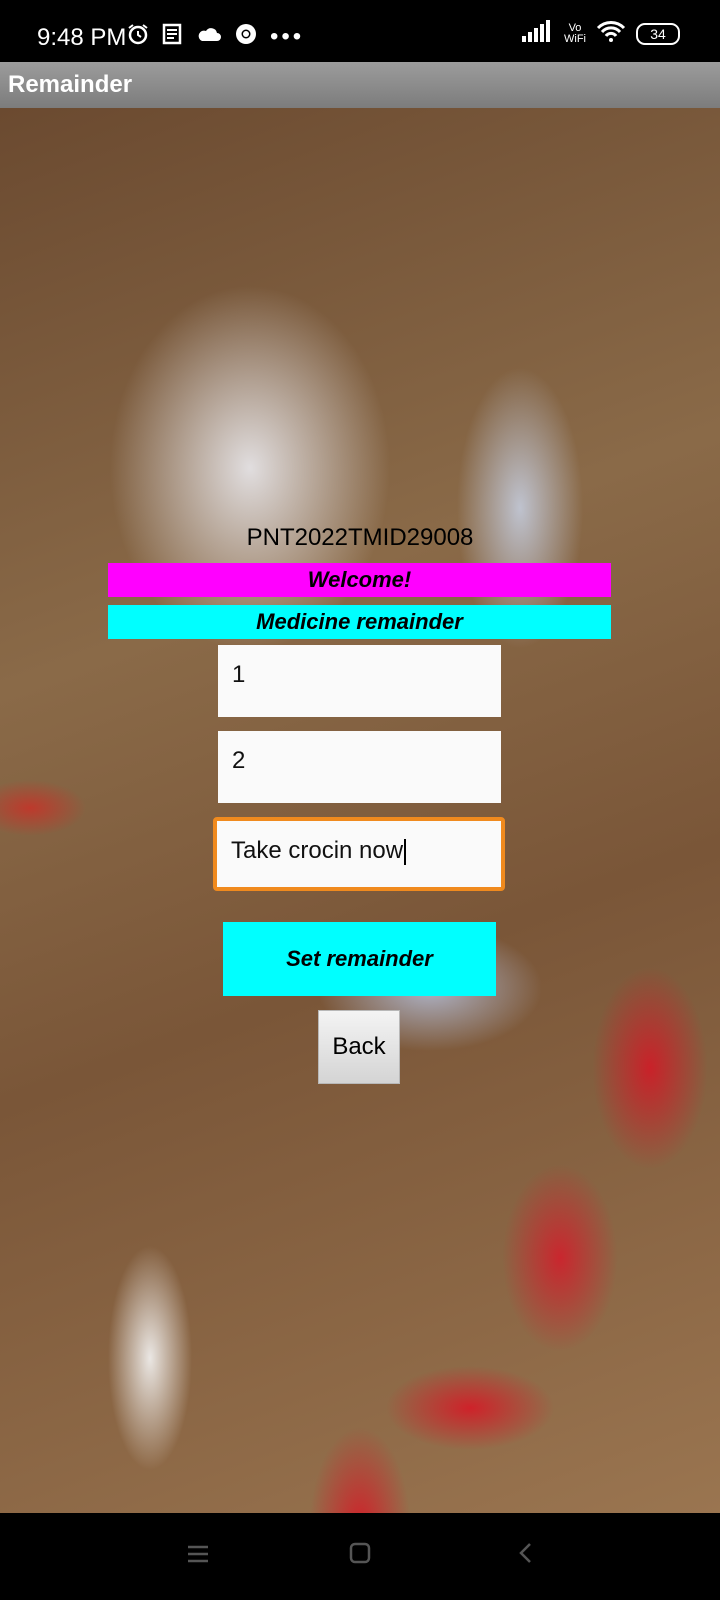 The height and width of the screenshot is (1600, 720). I want to click on back-button: Back, so click(359, 1047).